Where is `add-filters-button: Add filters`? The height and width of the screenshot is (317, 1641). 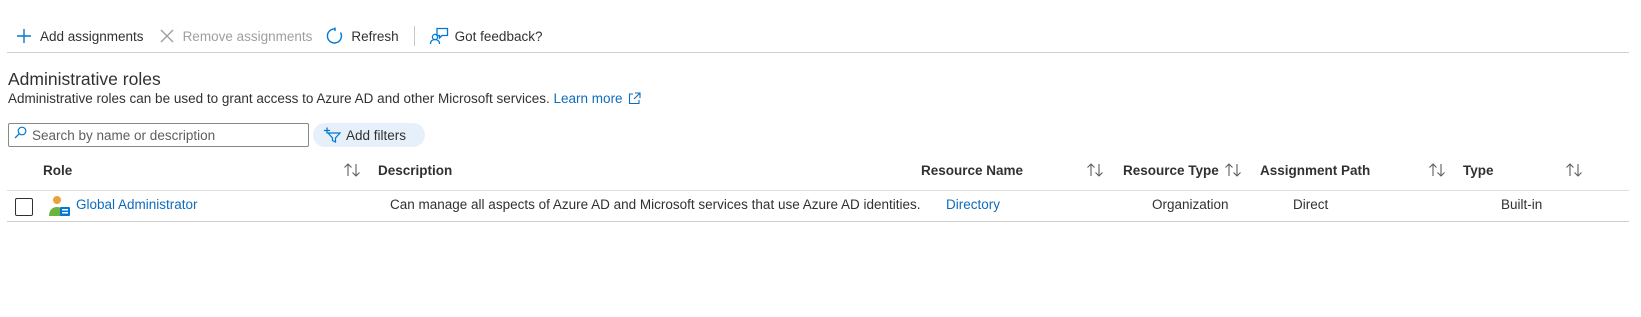
add-filters-button: Add filters is located at coordinates (369, 135).